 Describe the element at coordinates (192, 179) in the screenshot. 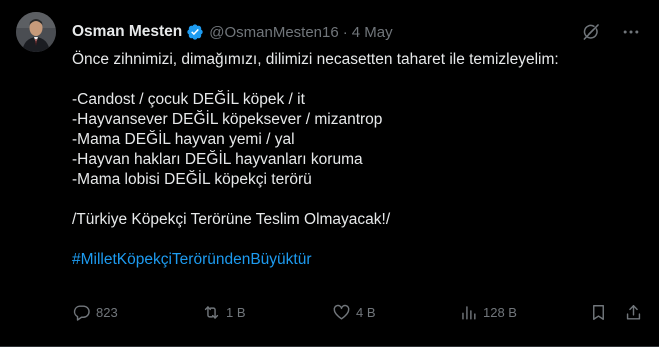

I see `tweet-line: -Mama lobisi DEĞİL köpekçi terörü` at that location.